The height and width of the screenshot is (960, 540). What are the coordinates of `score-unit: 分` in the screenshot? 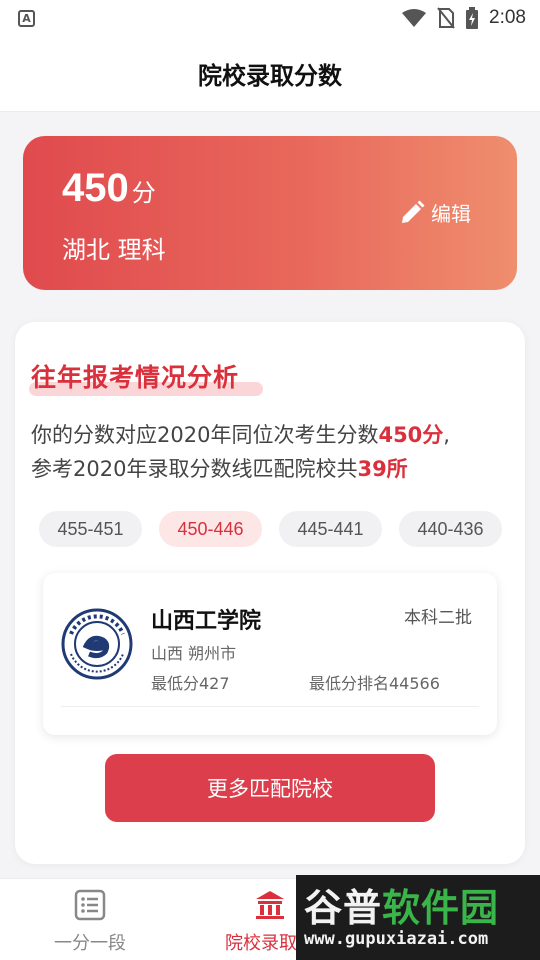 It's located at (143, 193).